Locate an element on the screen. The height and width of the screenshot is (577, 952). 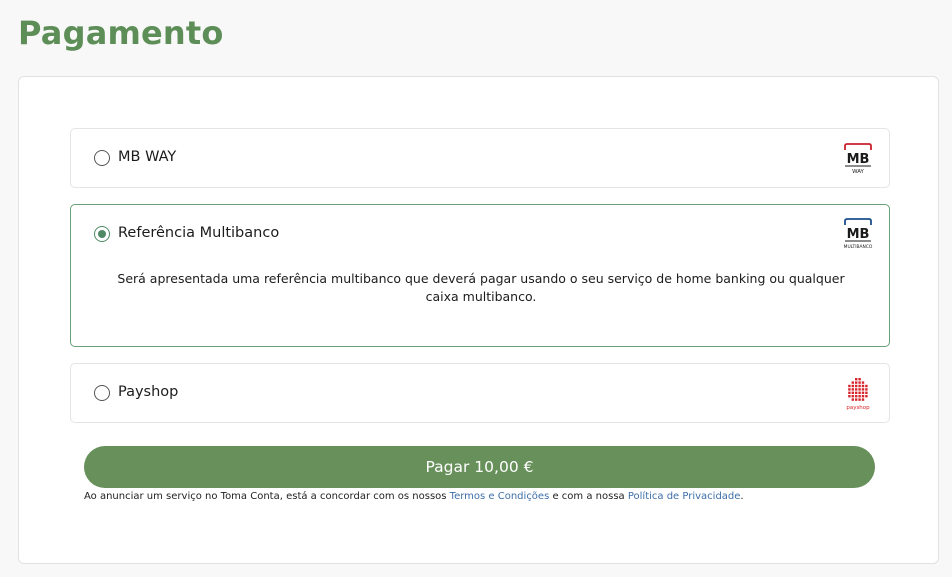
payshop-radio is located at coordinates (102, 393).